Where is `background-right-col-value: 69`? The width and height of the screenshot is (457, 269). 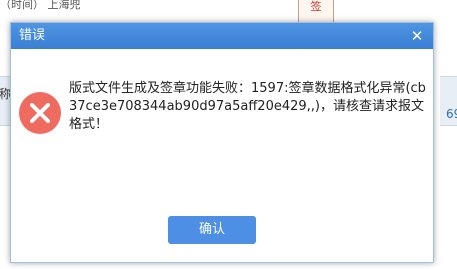 background-right-col-value: 69 is located at coordinates (451, 114).